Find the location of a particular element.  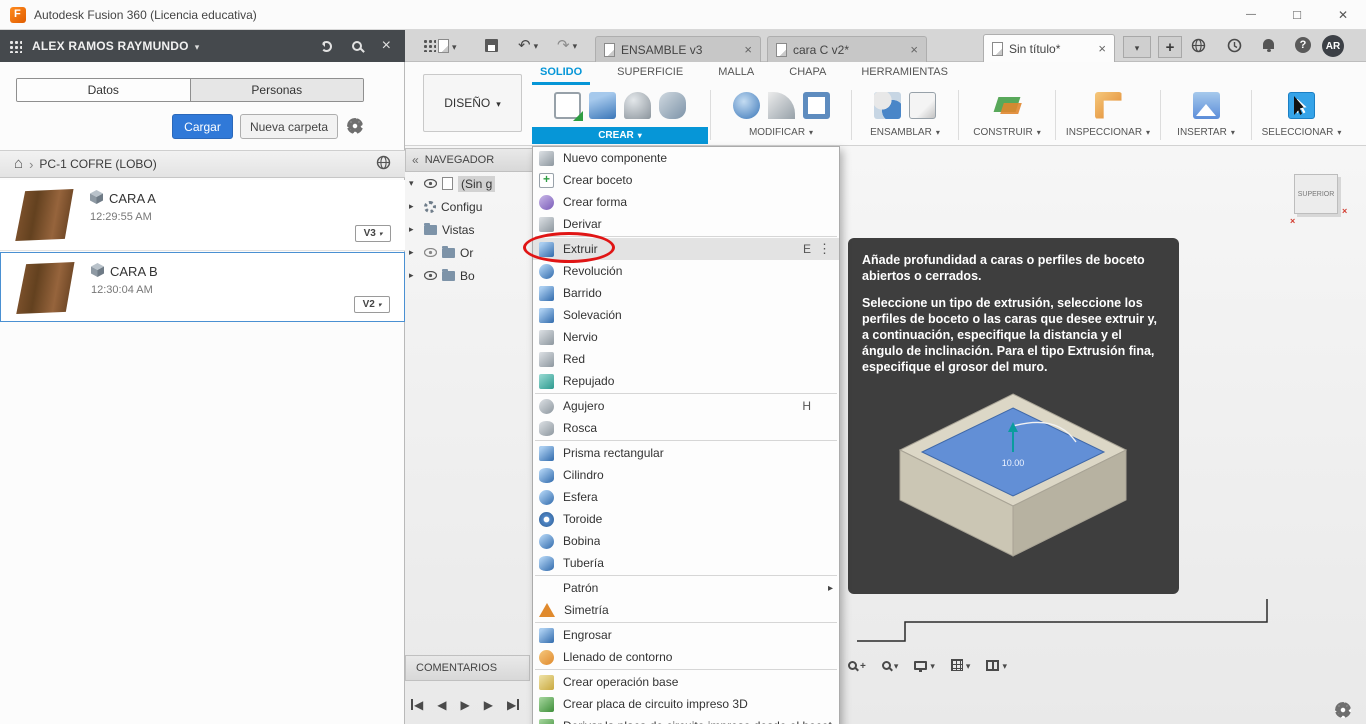

redo-button is located at coordinates (567, 45).